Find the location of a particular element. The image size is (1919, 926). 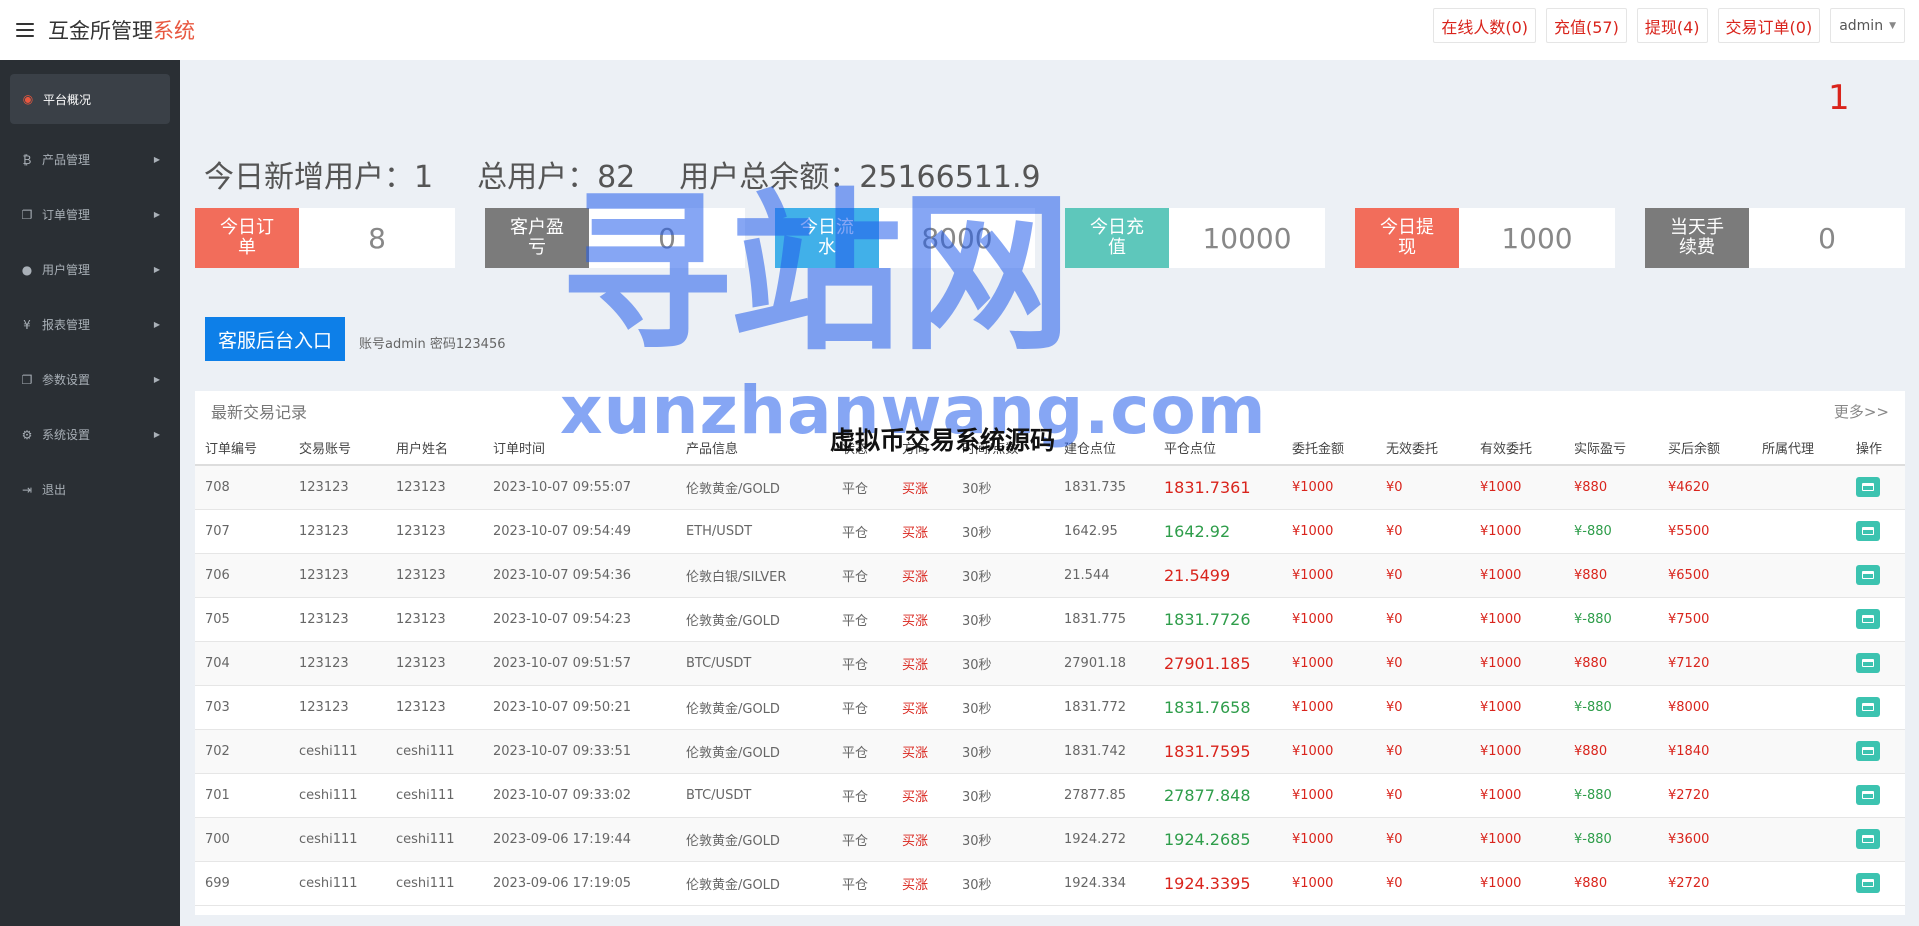

table-cell: 702 is located at coordinates (242, 751).